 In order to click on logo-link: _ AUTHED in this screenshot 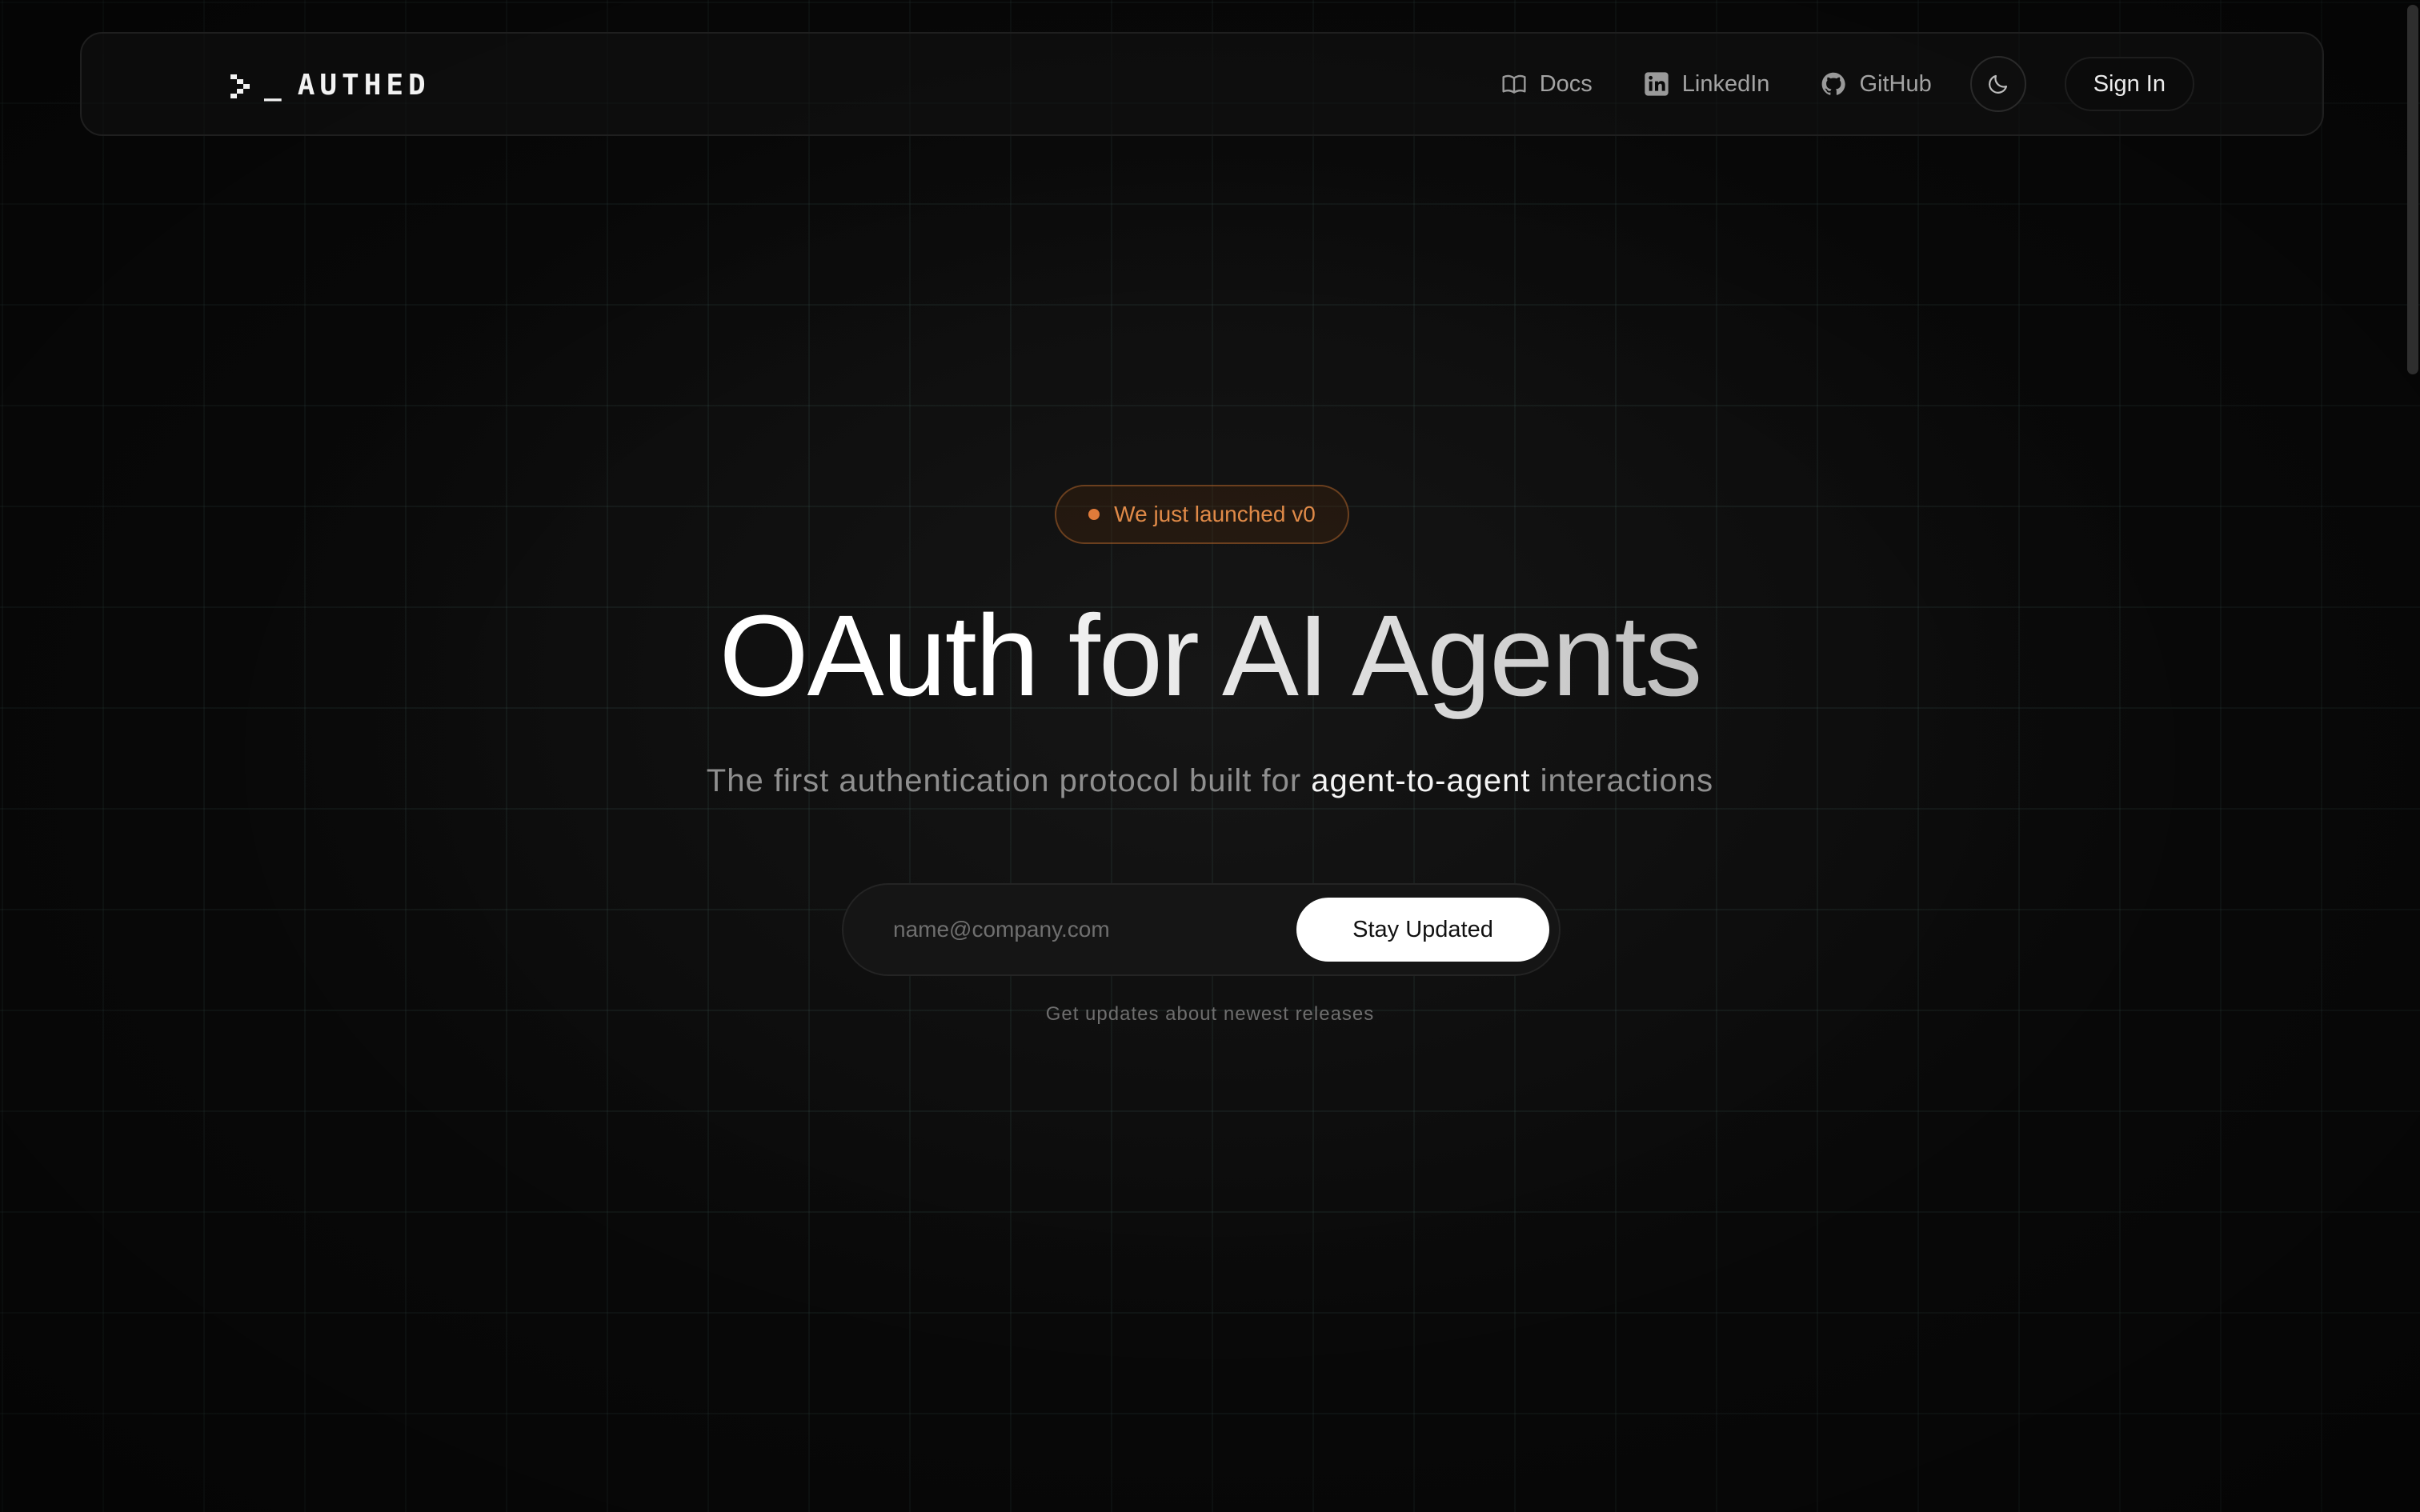, I will do `click(330, 85)`.